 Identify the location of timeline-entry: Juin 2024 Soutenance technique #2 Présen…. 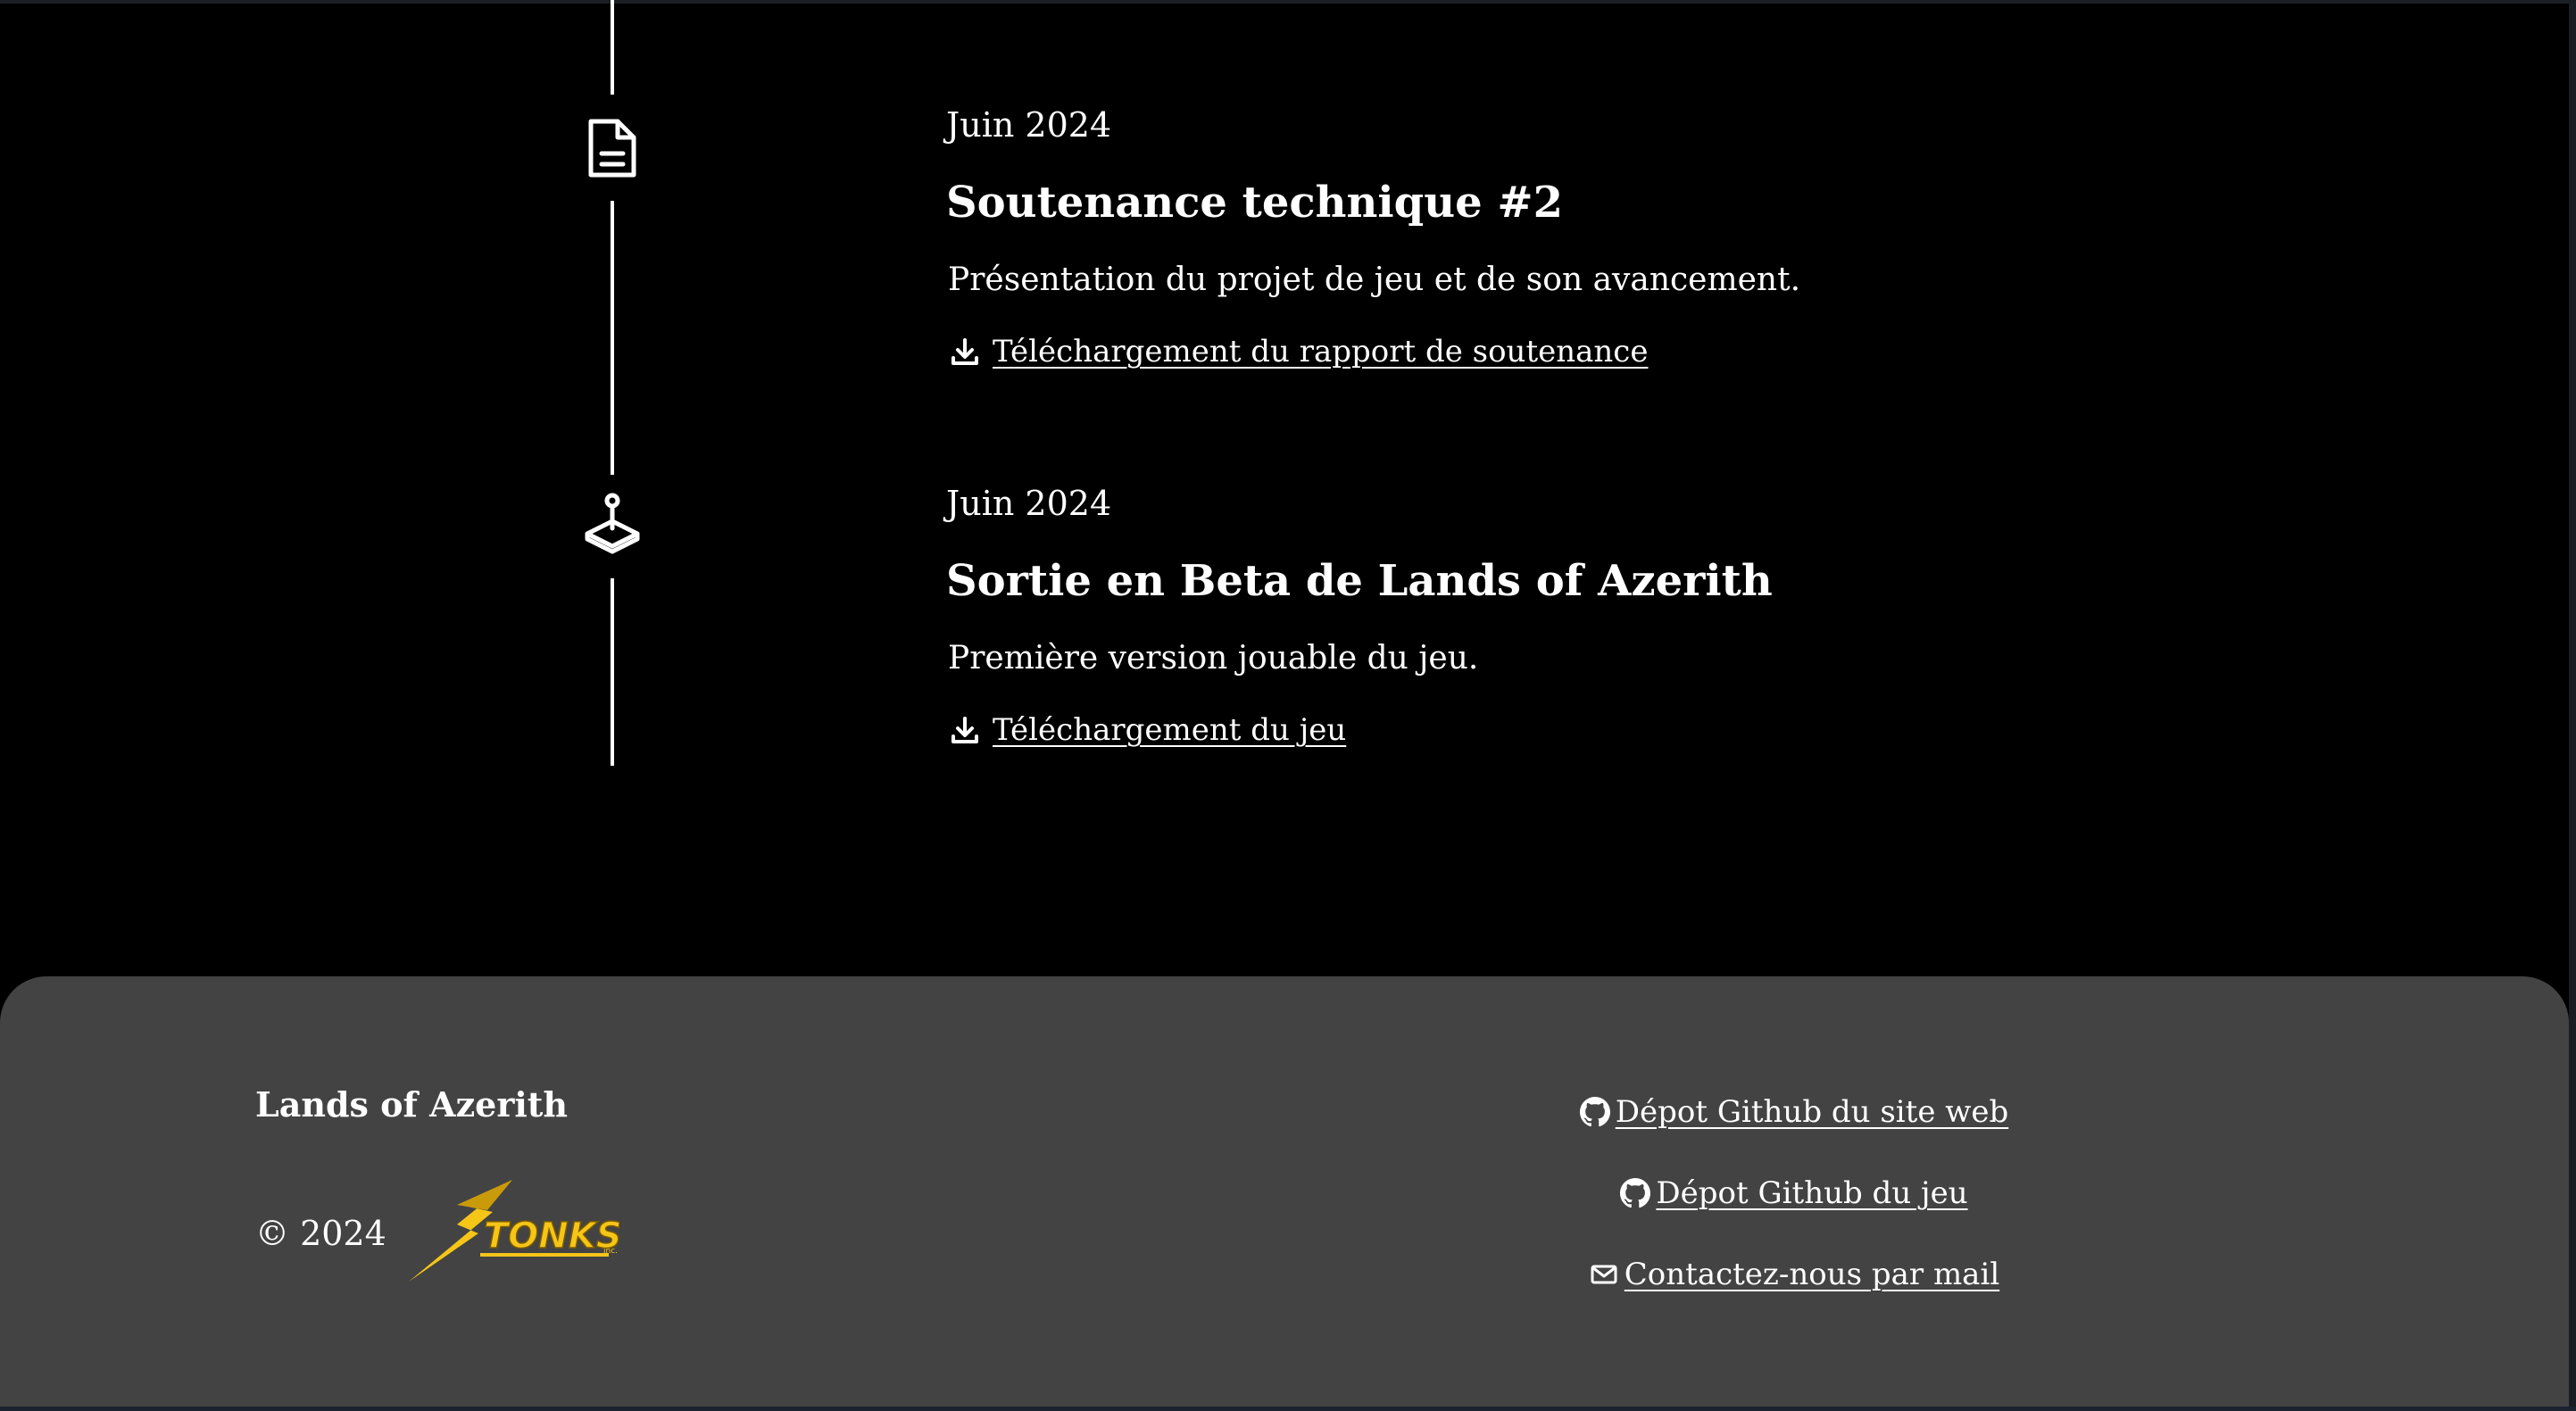
(1615, 237).